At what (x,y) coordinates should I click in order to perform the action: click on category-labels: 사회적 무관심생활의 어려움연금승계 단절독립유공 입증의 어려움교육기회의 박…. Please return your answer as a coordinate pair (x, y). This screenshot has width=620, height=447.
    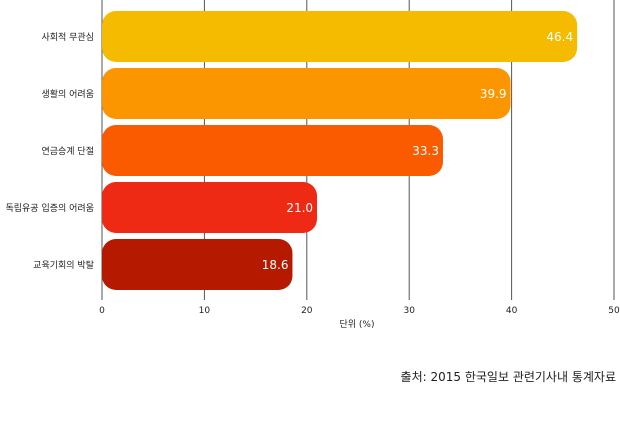
    Looking at the image, I should click on (49, 151).